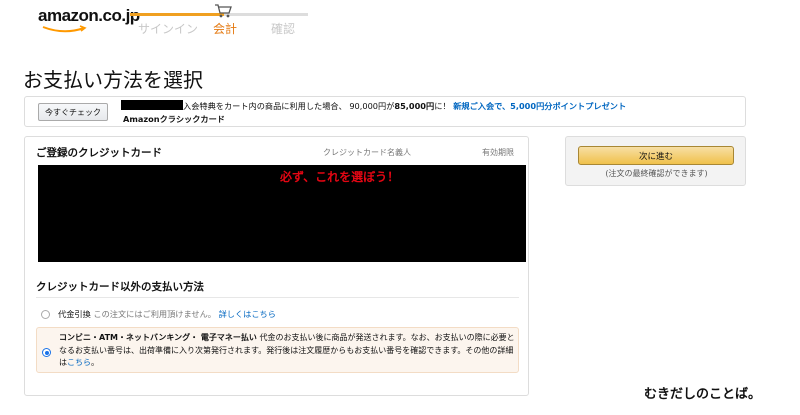 The width and height of the screenshot is (800, 415). What do you see at coordinates (220, 20) in the screenshot?
I see `checkout-progress: サインイン 会計 確認` at bounding box center [220, 20].